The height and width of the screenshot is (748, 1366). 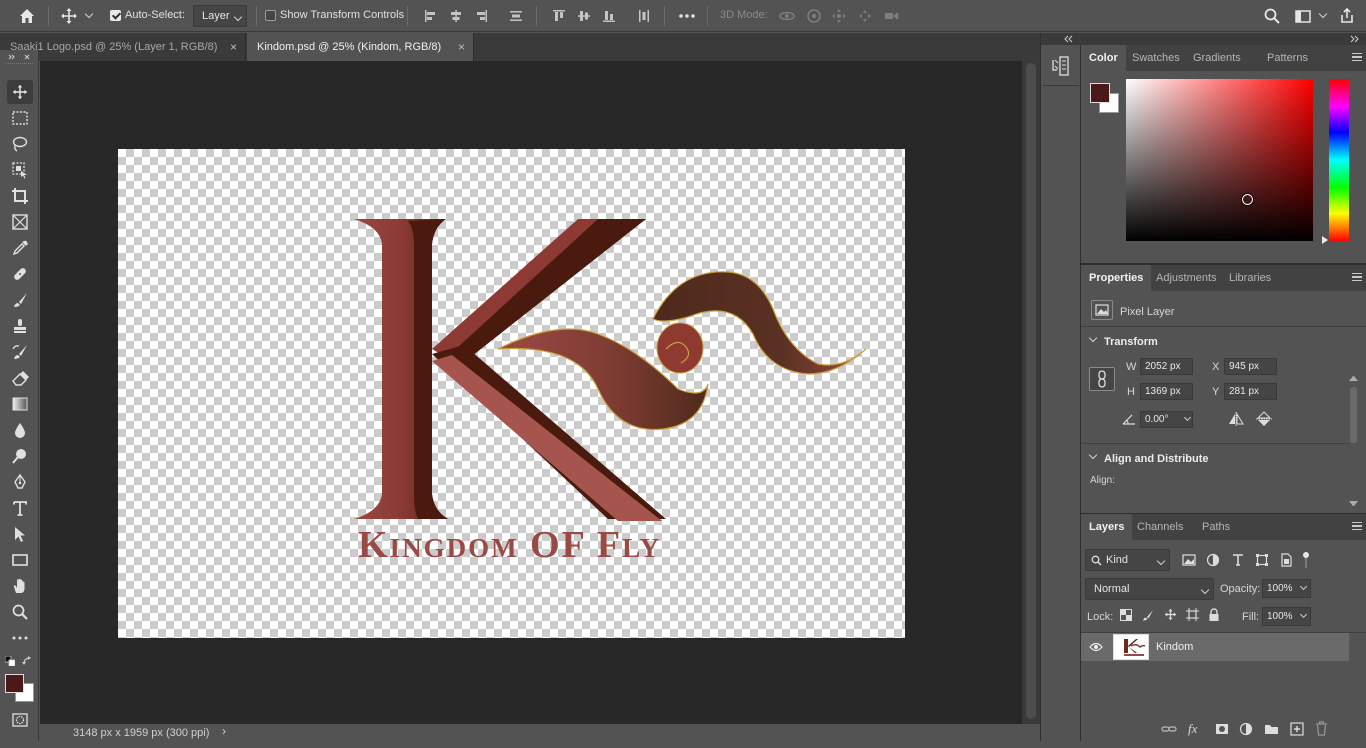 What do you see at coordinates (1250, 366) in the screenshot?
I see `x-field: 945 px` at bounding box center [1250, 366].